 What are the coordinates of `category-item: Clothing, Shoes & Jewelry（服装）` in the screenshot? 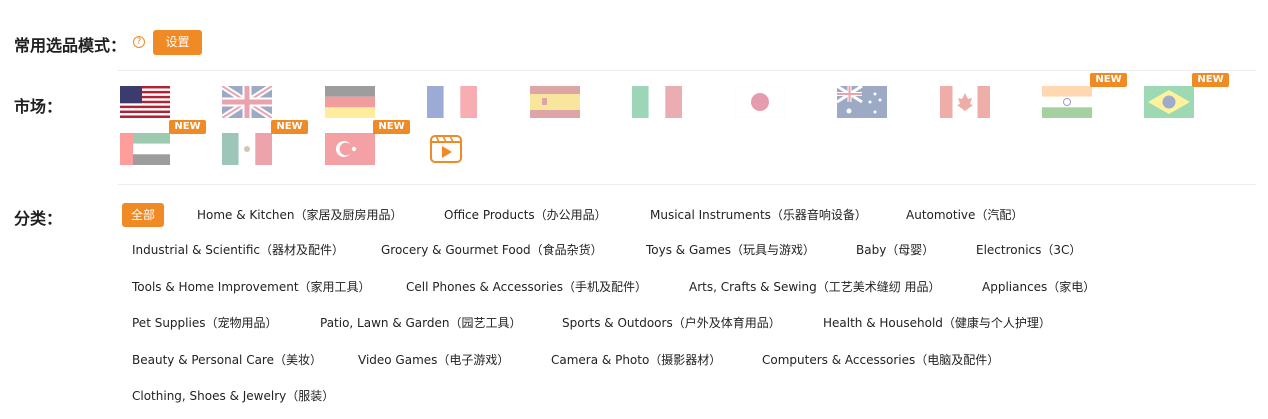 It's located at (233, 396).